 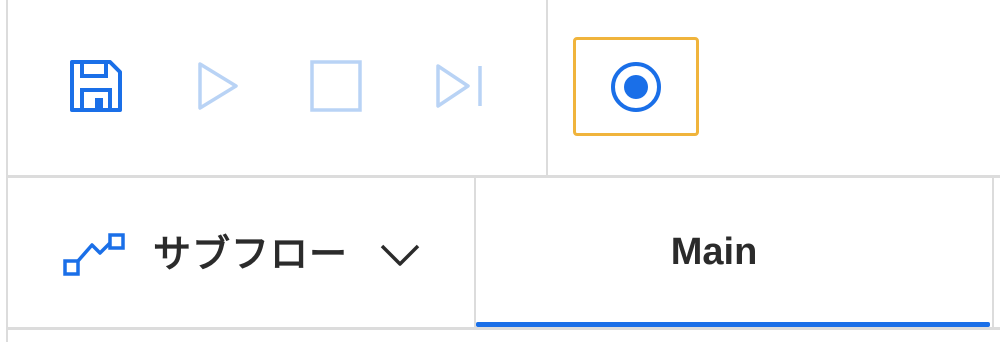 What do you see at coordinates (4, 171) in the screenshot?
I see `window-left-edge` at bounding box center [4, 171].